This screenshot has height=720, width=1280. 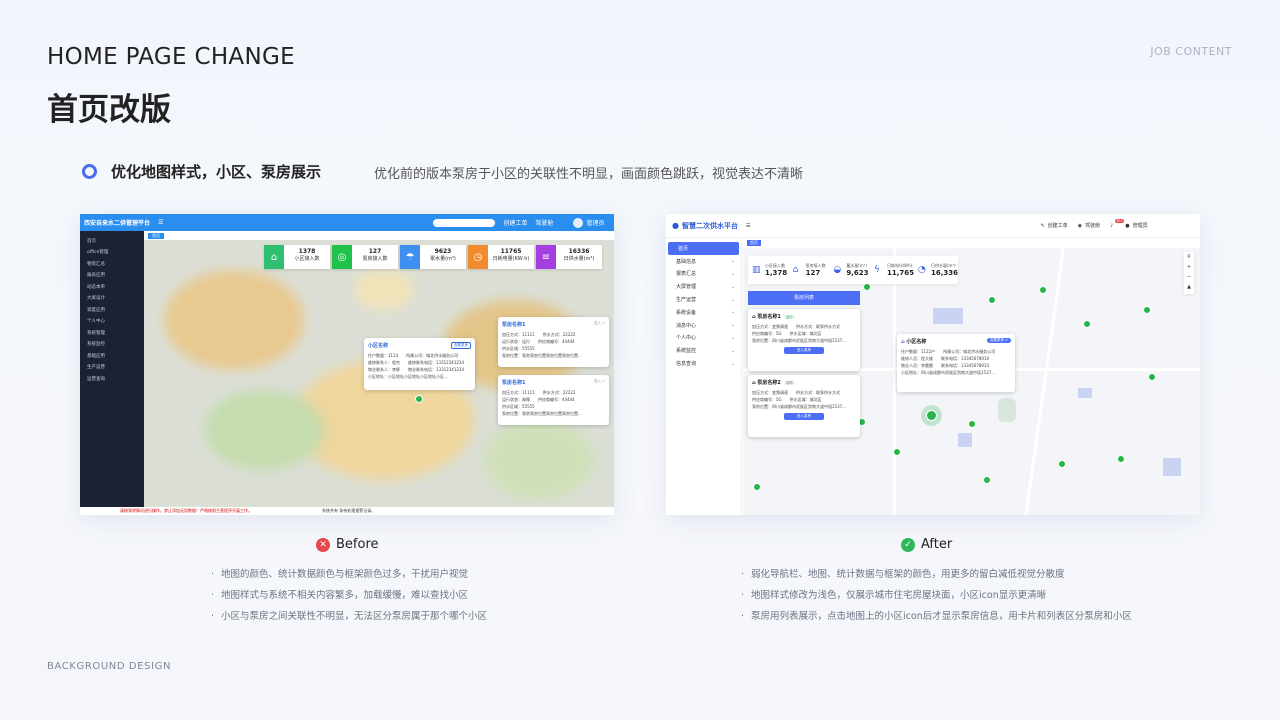 What do you see at coordinates (857, 273) in the screenshot?
I see `stat-value: 9,623` at bounding box center [857, 273].